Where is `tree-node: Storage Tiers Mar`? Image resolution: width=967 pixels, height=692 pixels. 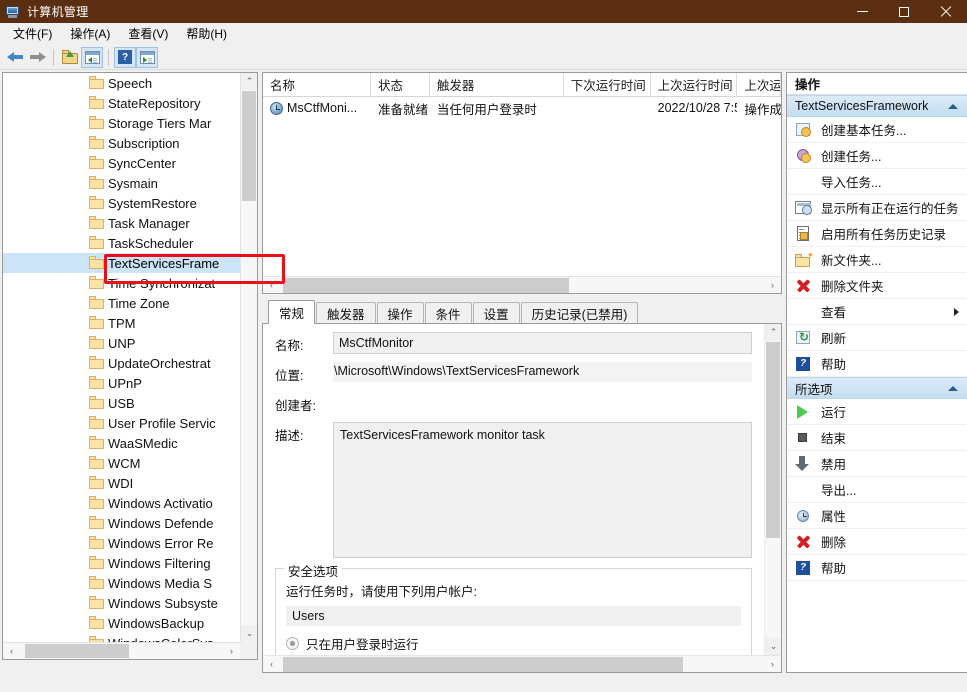 tree-node: Storage Tiers Mar is located at coordinates (121, 123).